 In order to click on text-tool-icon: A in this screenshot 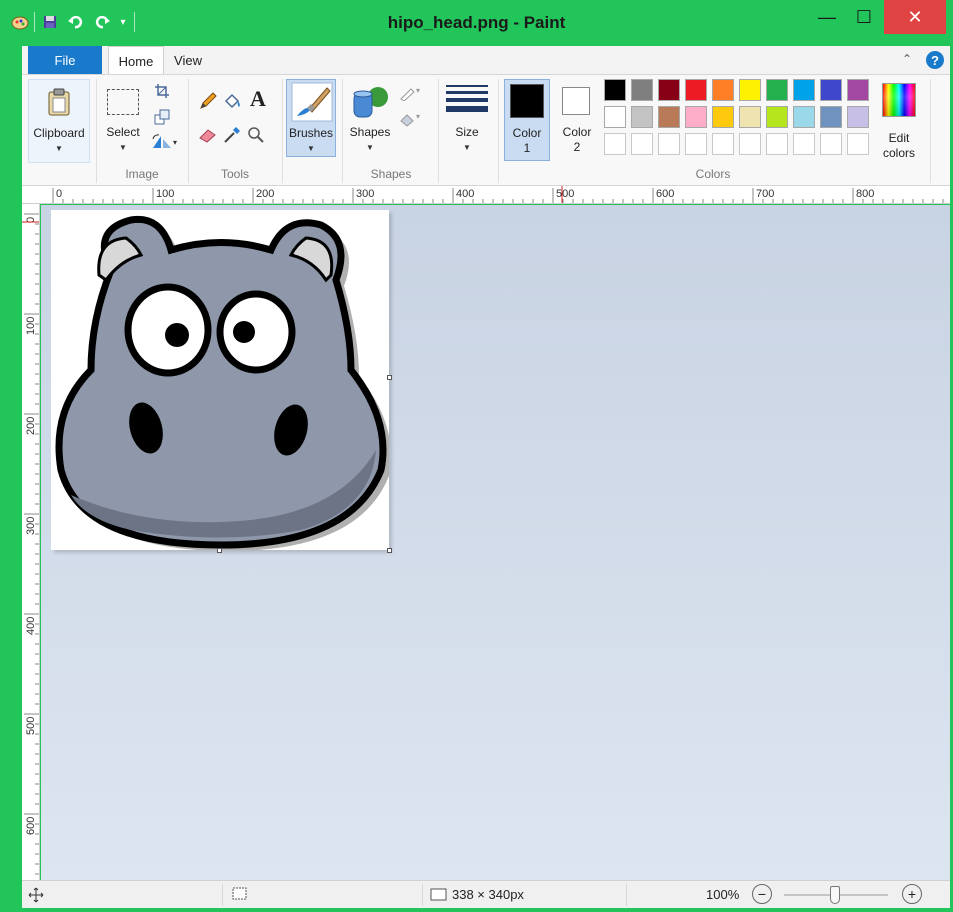, I will do `click(258, 98)`.